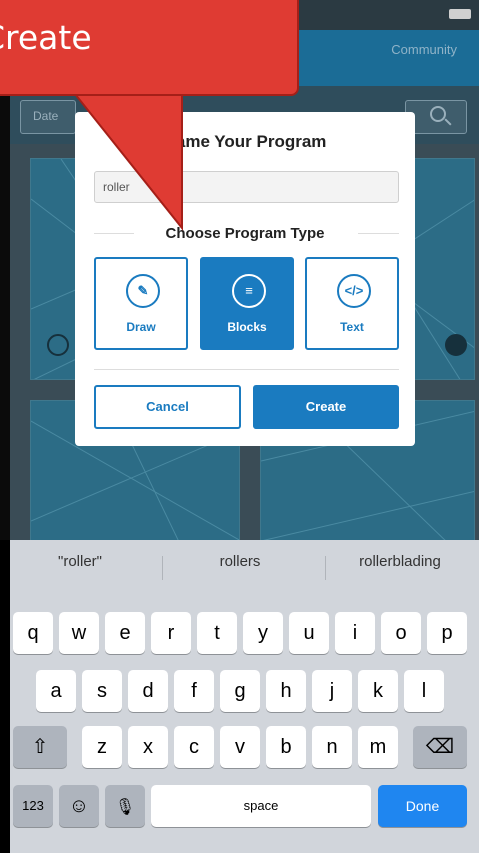 This screenshot has height=853, width=479. What do you see at coordinates (143, 291) in the screenshot?
I see `draw-icon: ✎` at bounding box center [143, 291].